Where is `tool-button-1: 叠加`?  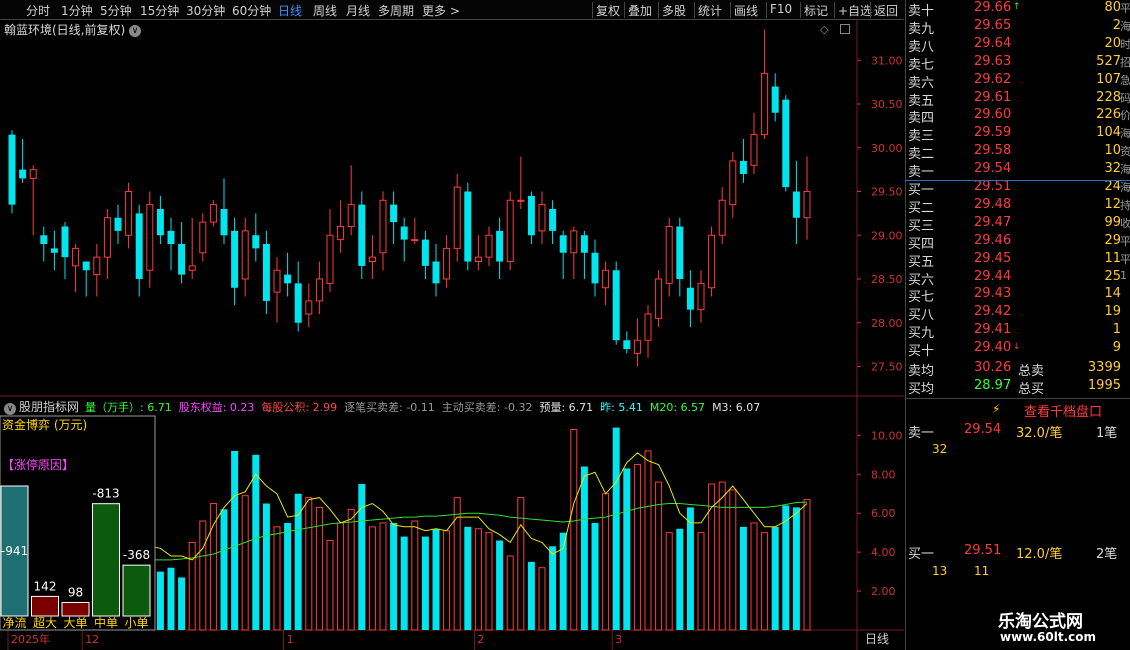 tool-button-1: 叠加 is located at coordinates (640, 10).